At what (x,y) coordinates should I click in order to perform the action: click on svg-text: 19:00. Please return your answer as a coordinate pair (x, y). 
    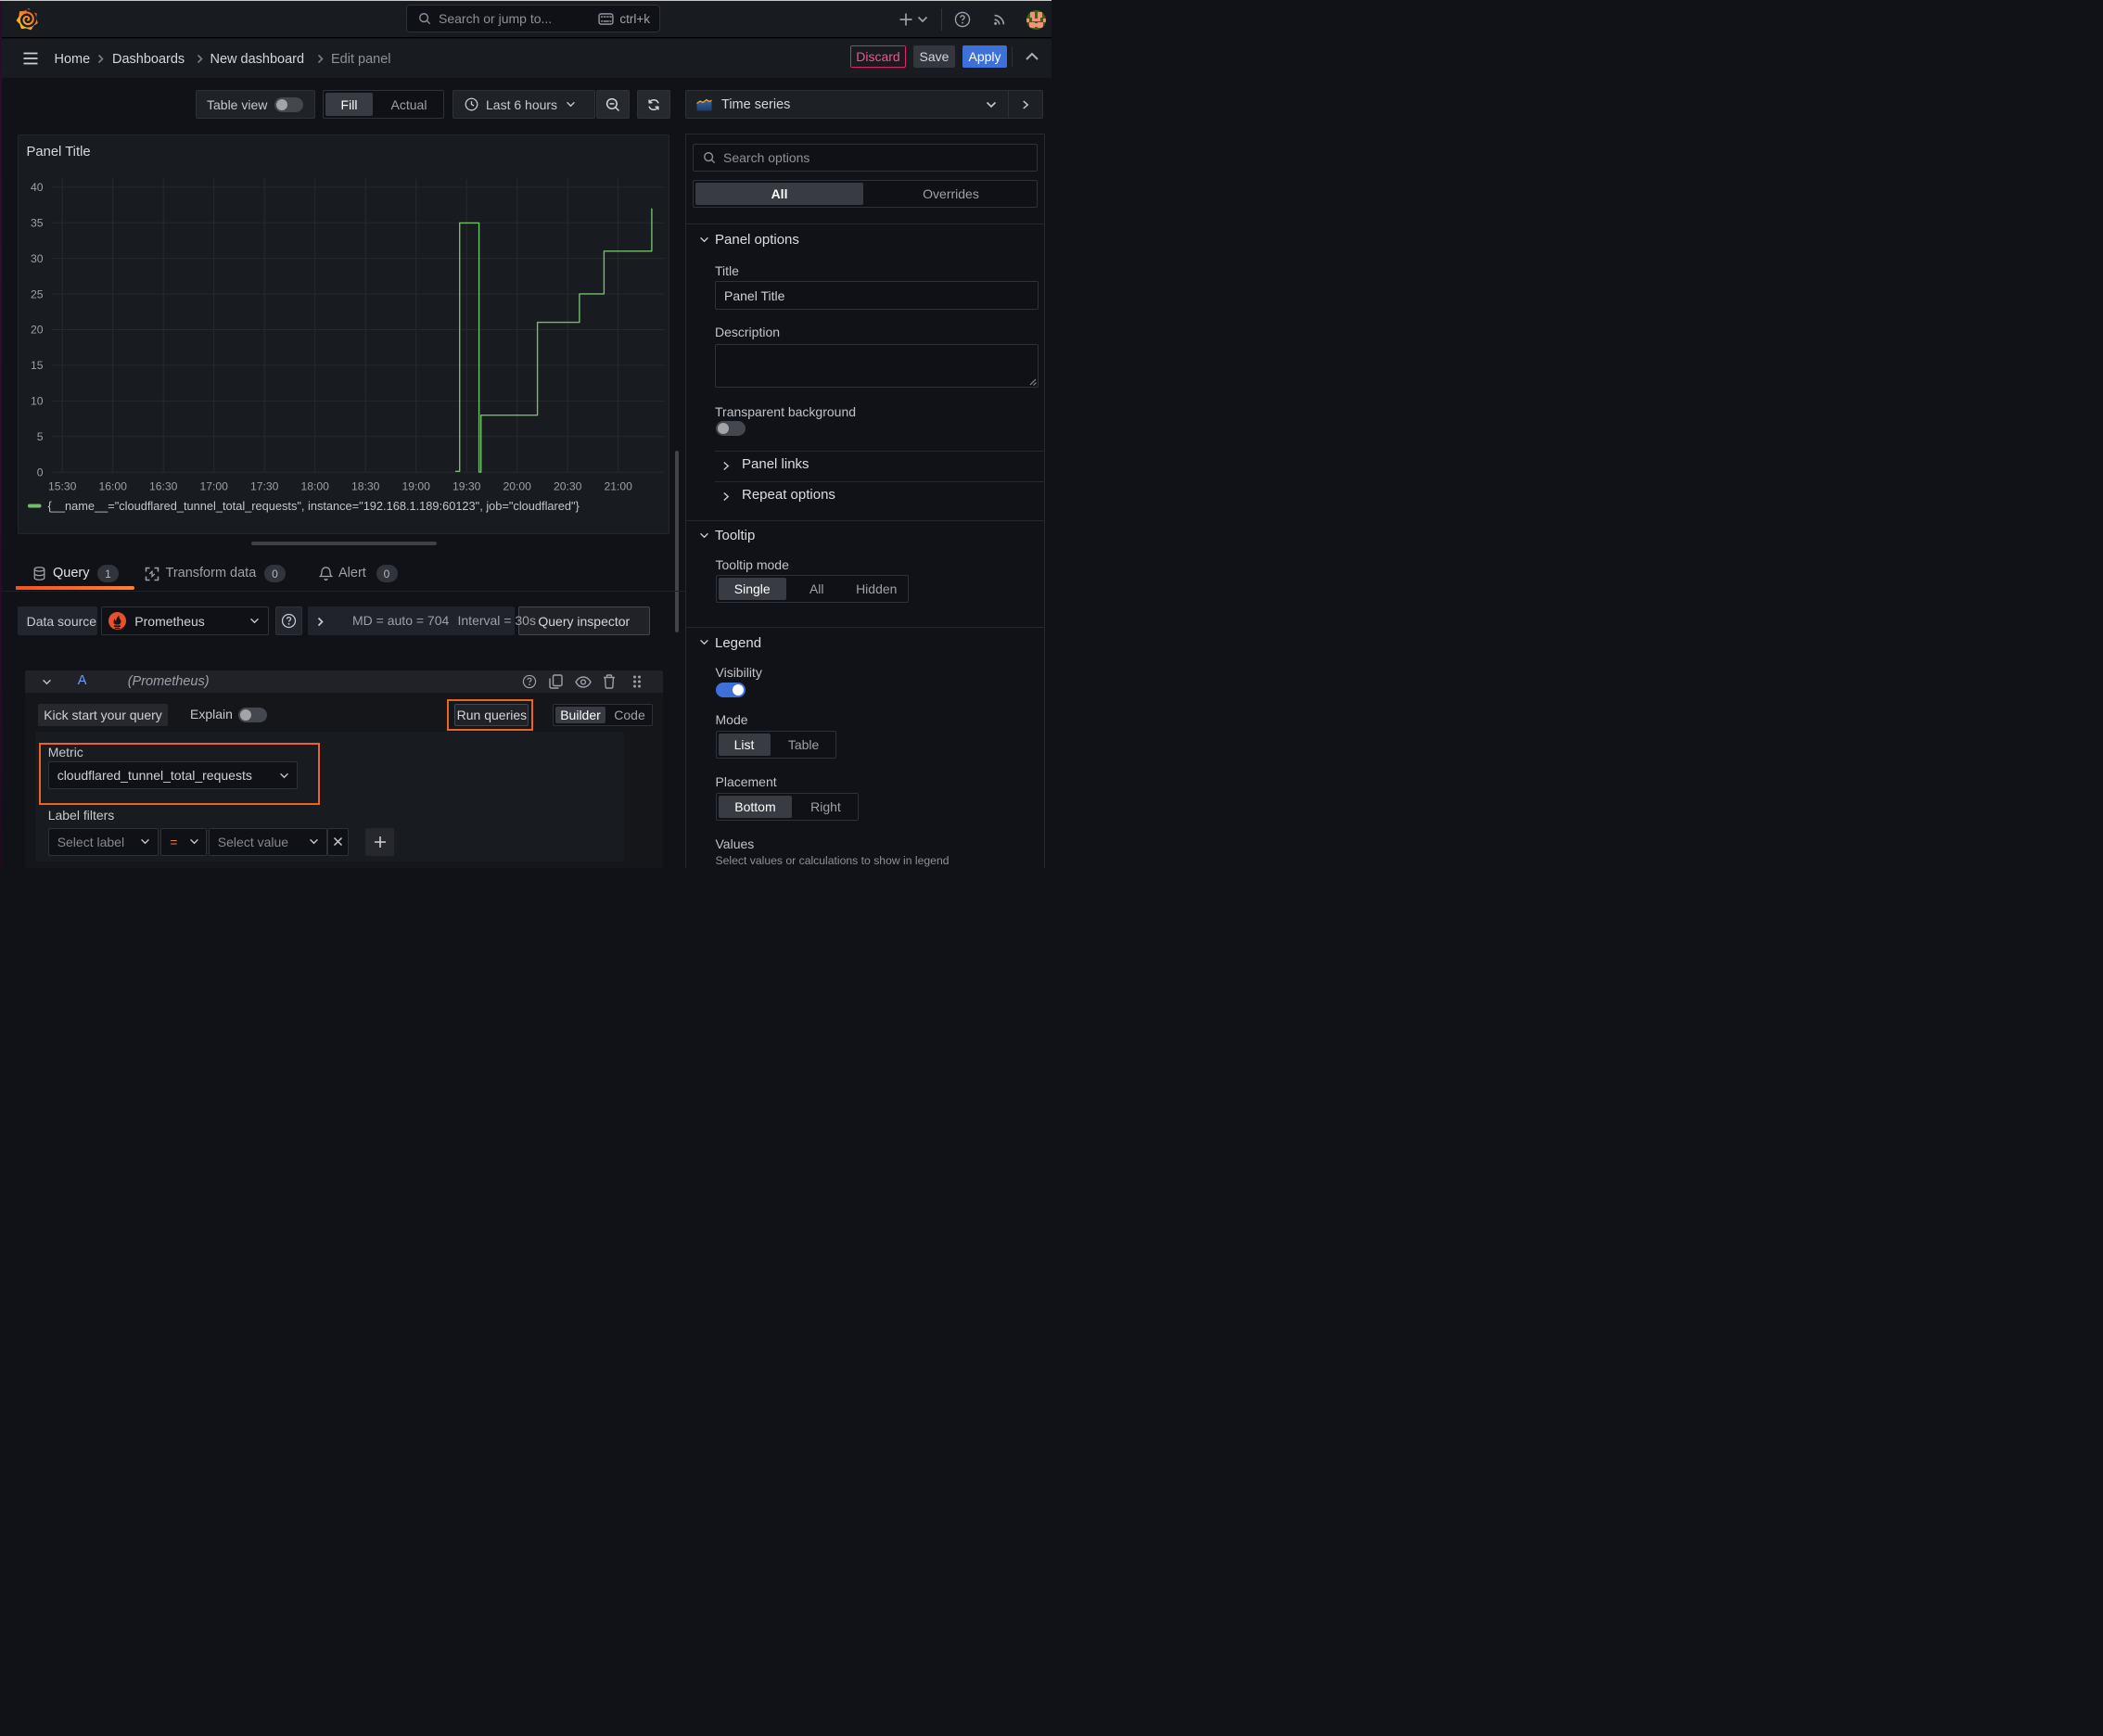
    Looking at the image, I should click on (415, 487).